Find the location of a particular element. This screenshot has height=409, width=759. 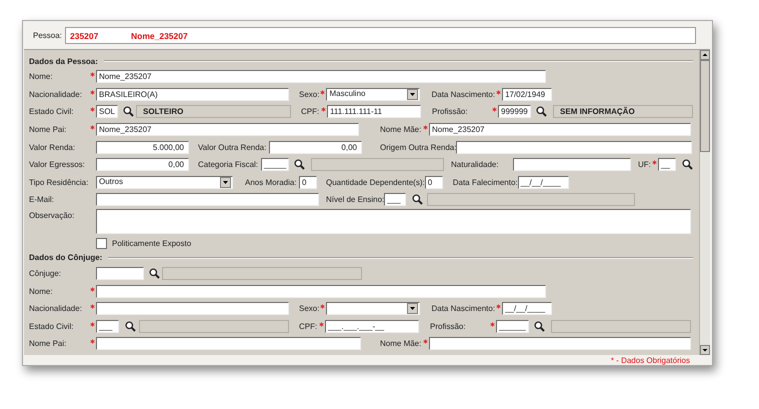

required-note: * - Dados Obrigatórios is located at coordinates (650, 360).